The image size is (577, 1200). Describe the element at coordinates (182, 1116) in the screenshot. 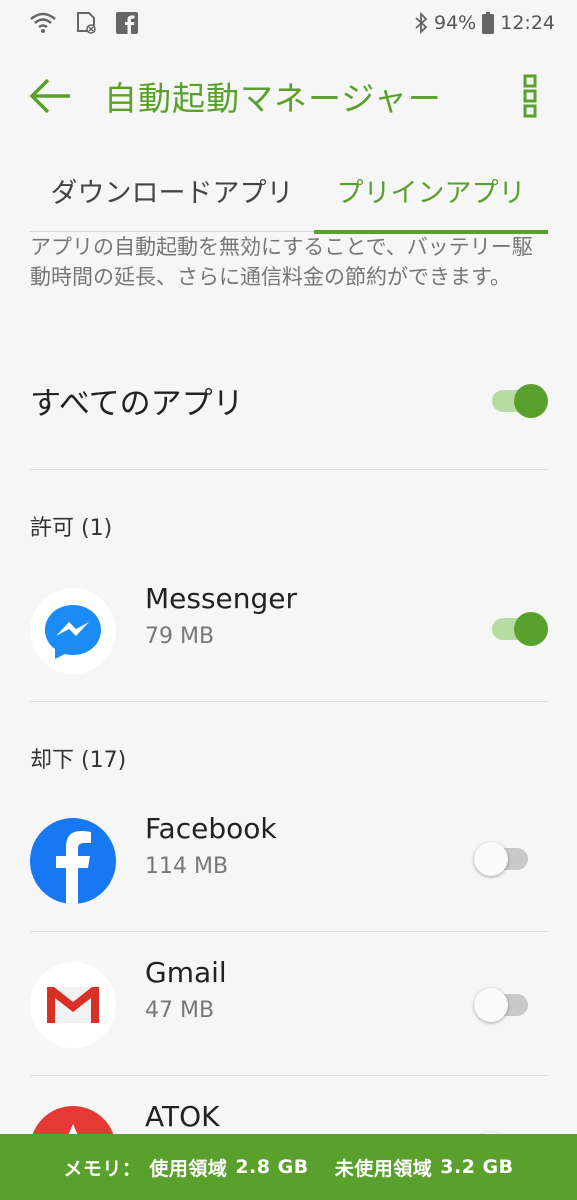

I see `app-name: ATOK` at that location.